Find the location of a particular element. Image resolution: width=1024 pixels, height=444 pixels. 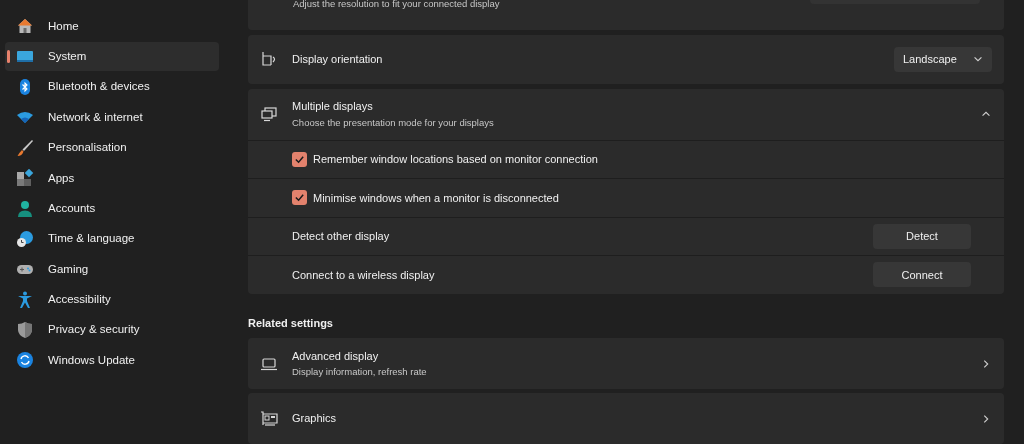

setting-label: Minimise windows when a monitor is disconnected is located at coordinates (436, 198).